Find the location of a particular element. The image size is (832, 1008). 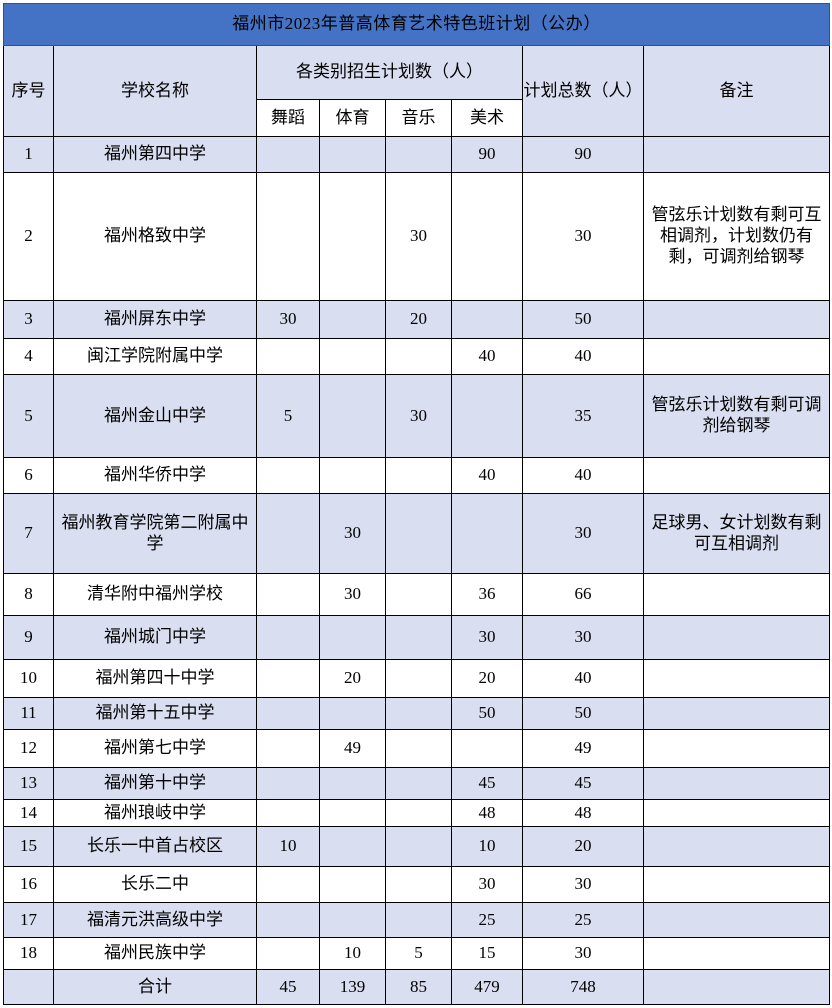

total-sport: 139 is located at coordinates (352, 987).